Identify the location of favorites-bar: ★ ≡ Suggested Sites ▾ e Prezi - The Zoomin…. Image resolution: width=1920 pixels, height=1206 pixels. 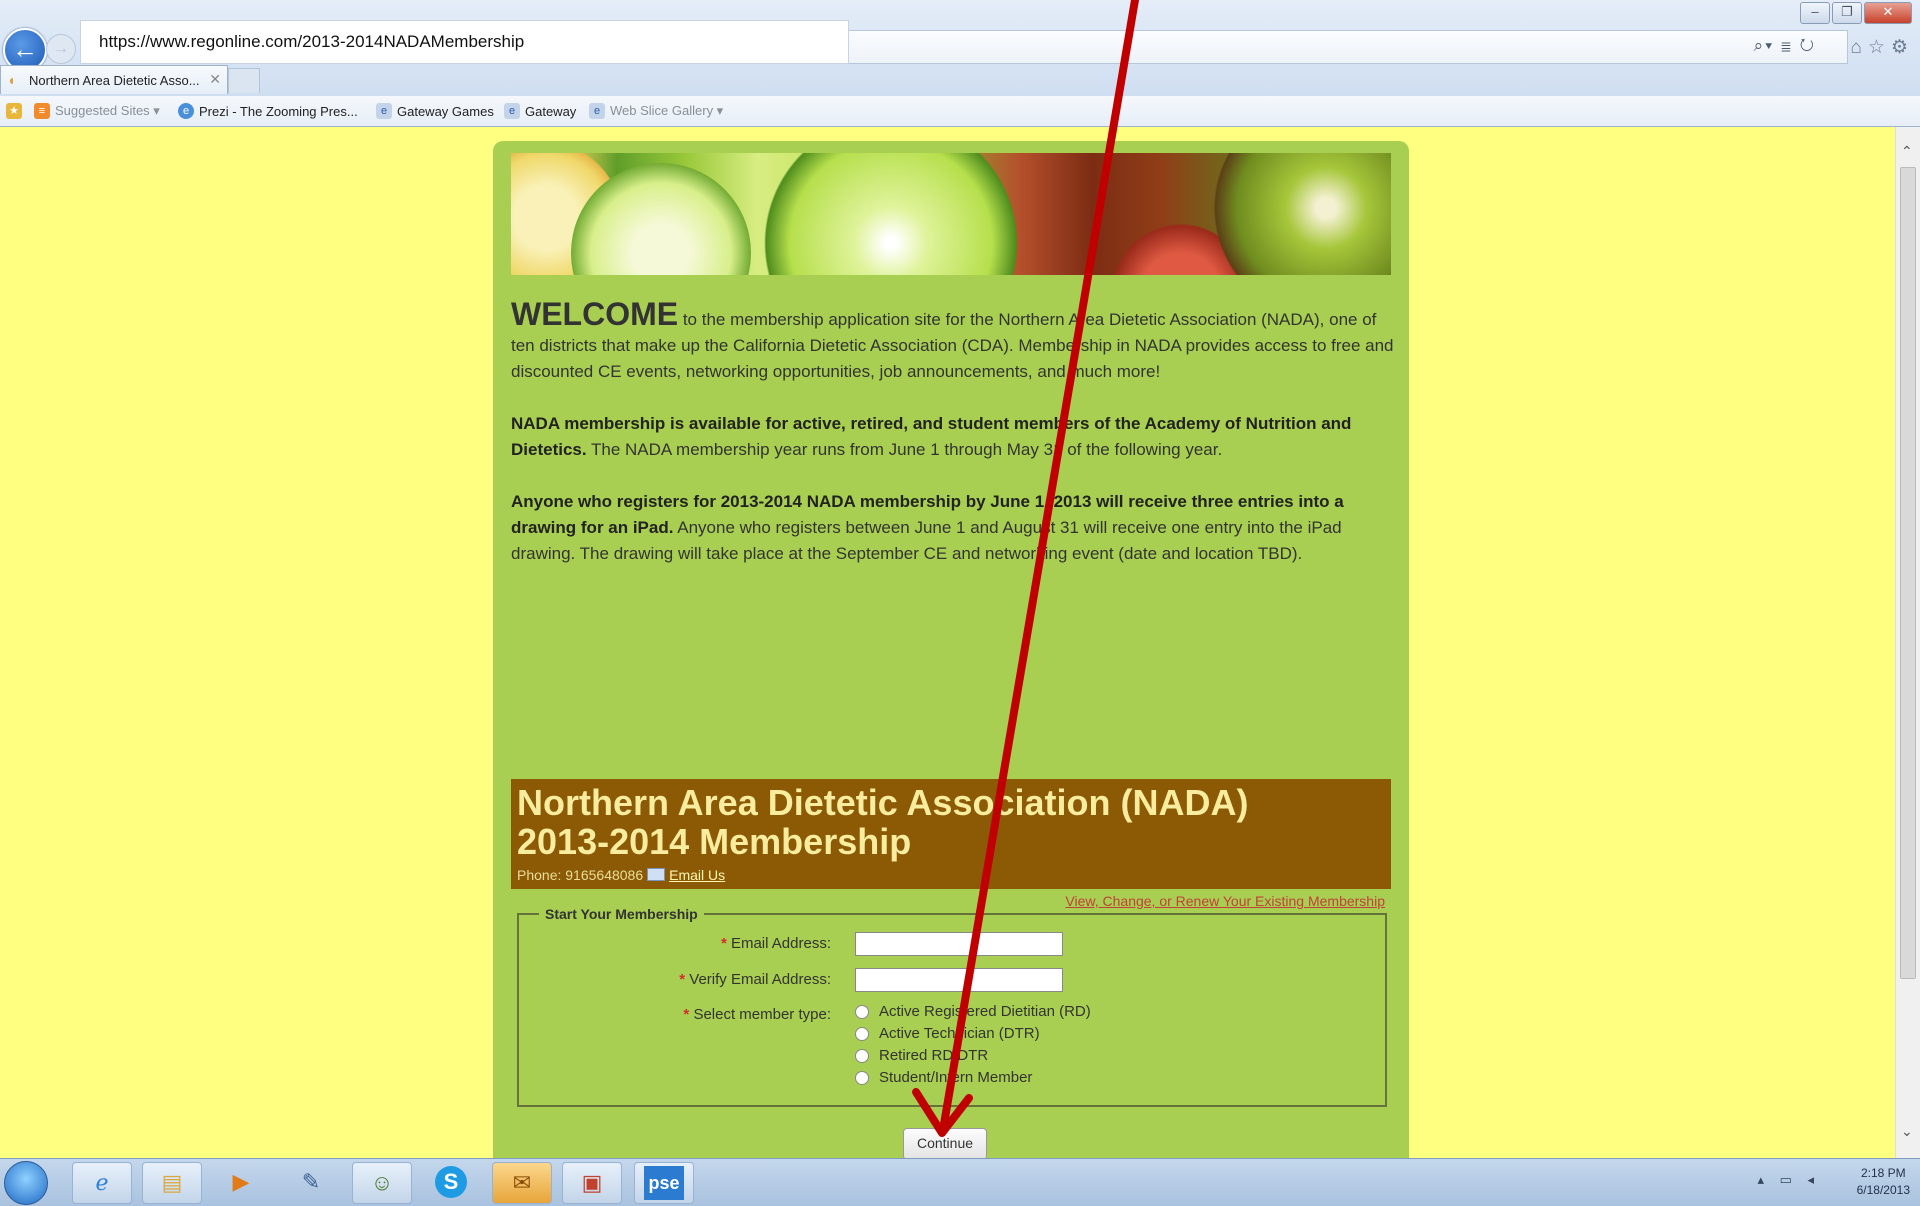
(960, 111).